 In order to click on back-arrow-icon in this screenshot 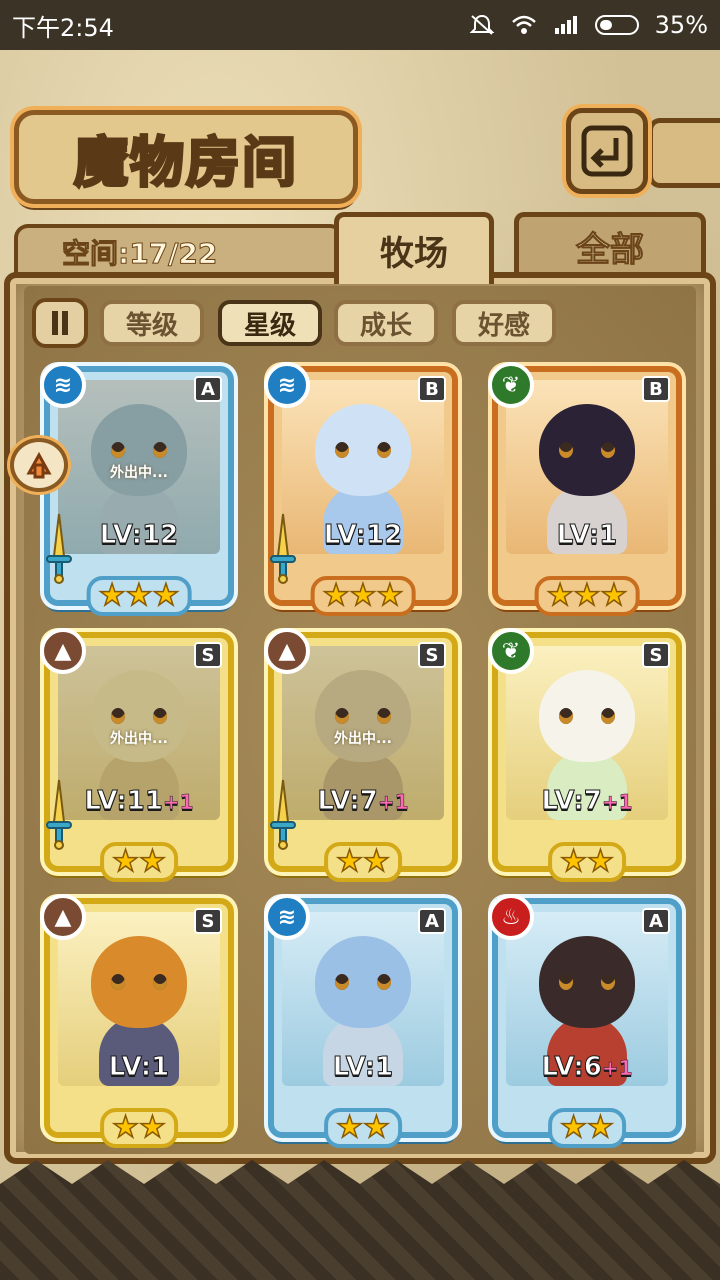, I will do `click(607, 151)`.